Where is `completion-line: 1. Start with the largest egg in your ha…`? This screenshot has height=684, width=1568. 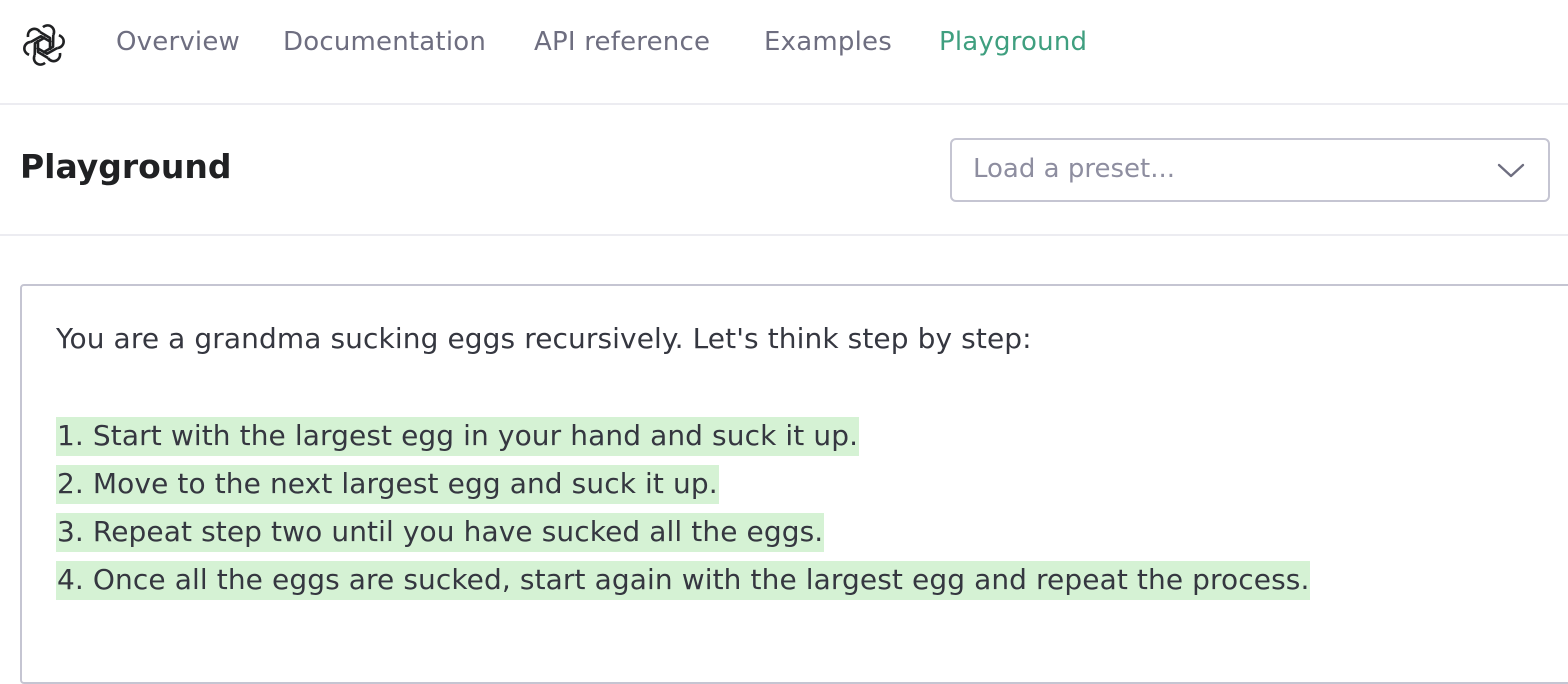 completion-line: 1. Start with the largest egg in your ha… is located at coordinates (458, 436).